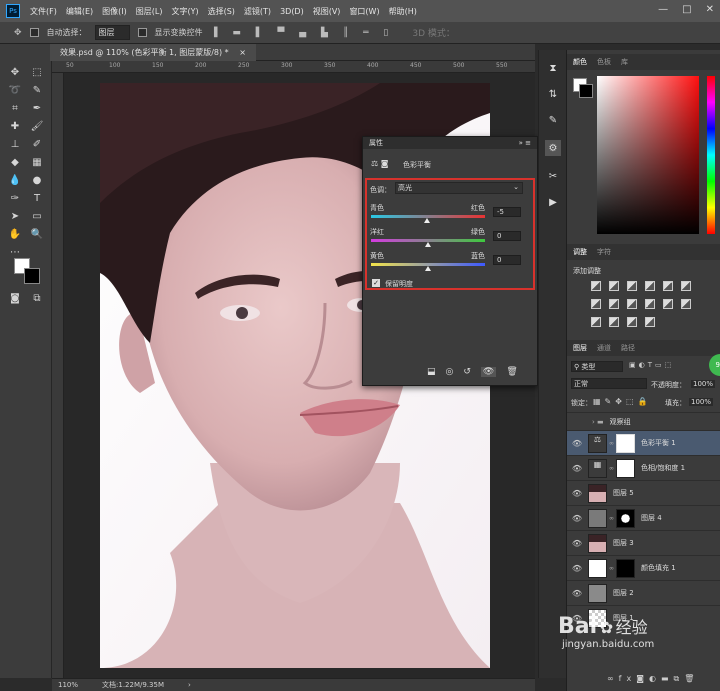 This screenshot has height=691, width=720. I want to click on crop-icon: ⌗, so click(15, 108).